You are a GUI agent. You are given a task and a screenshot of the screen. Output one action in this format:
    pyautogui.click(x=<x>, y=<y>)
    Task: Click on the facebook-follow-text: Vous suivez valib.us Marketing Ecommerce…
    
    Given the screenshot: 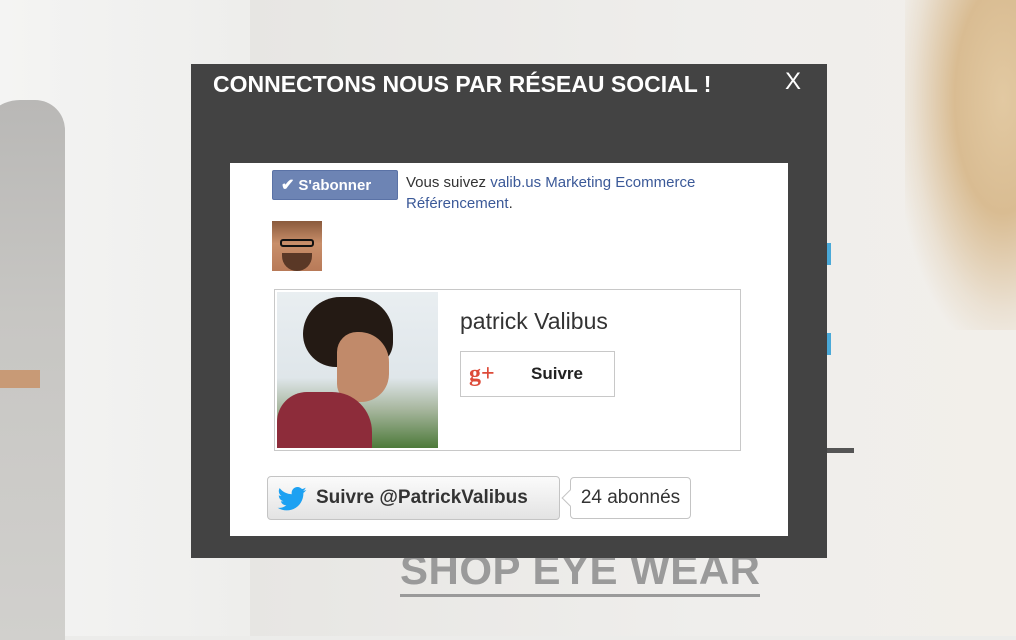 What is the action you would take?
    pyautogui.click(x=586, y=193)
    